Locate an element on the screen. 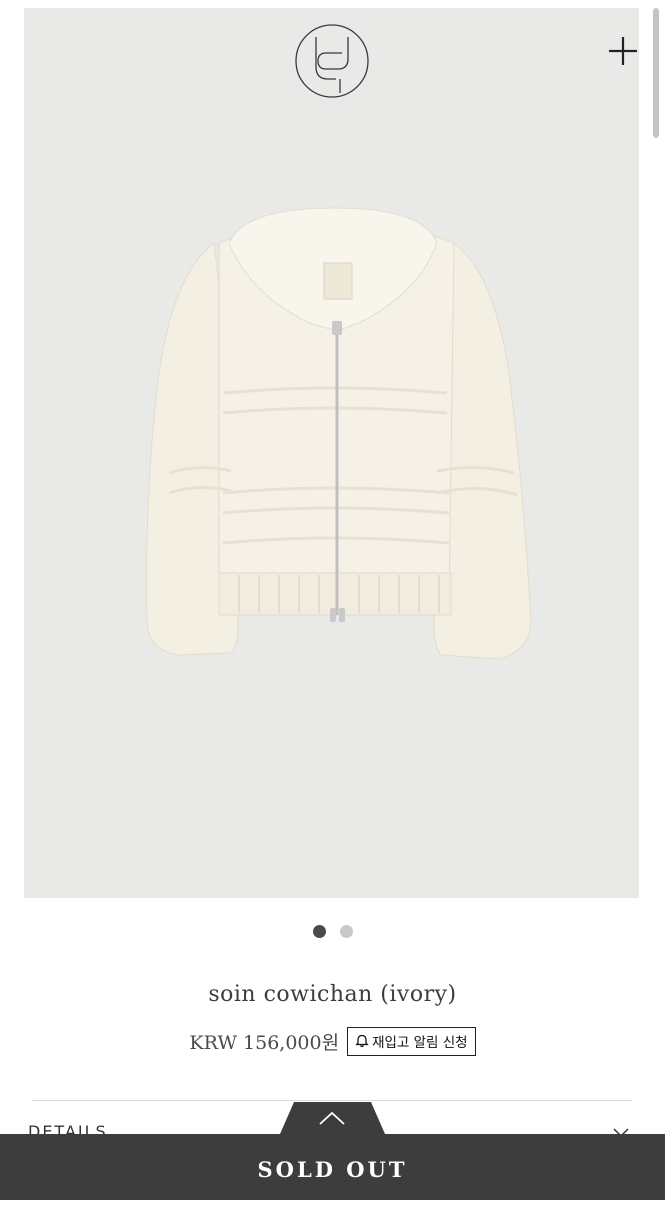  carousel-pagination is located at coordinates (332, 931).